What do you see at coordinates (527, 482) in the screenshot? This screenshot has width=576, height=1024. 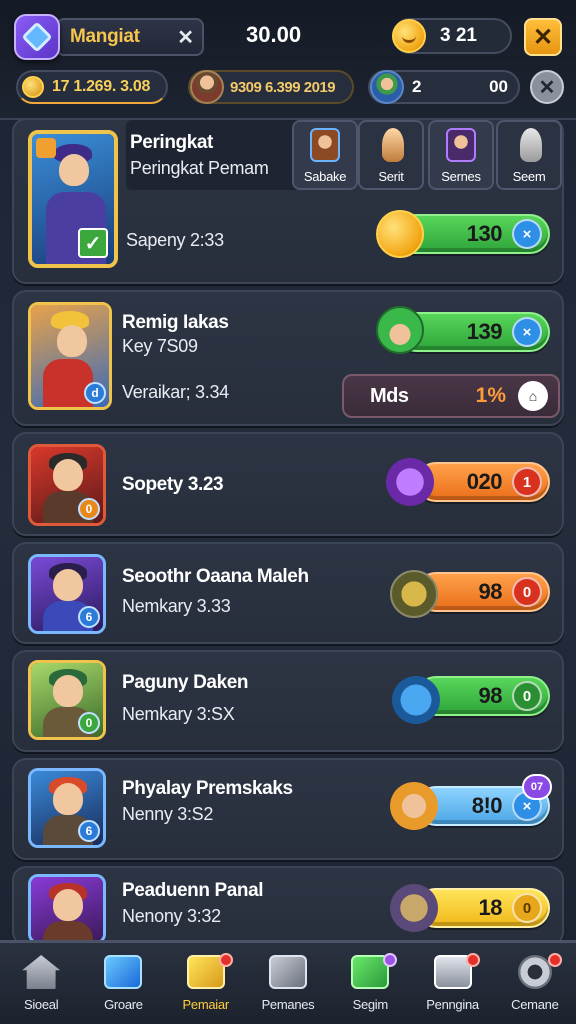 I see `score-icon: 1` at bounding box center [527, 482].